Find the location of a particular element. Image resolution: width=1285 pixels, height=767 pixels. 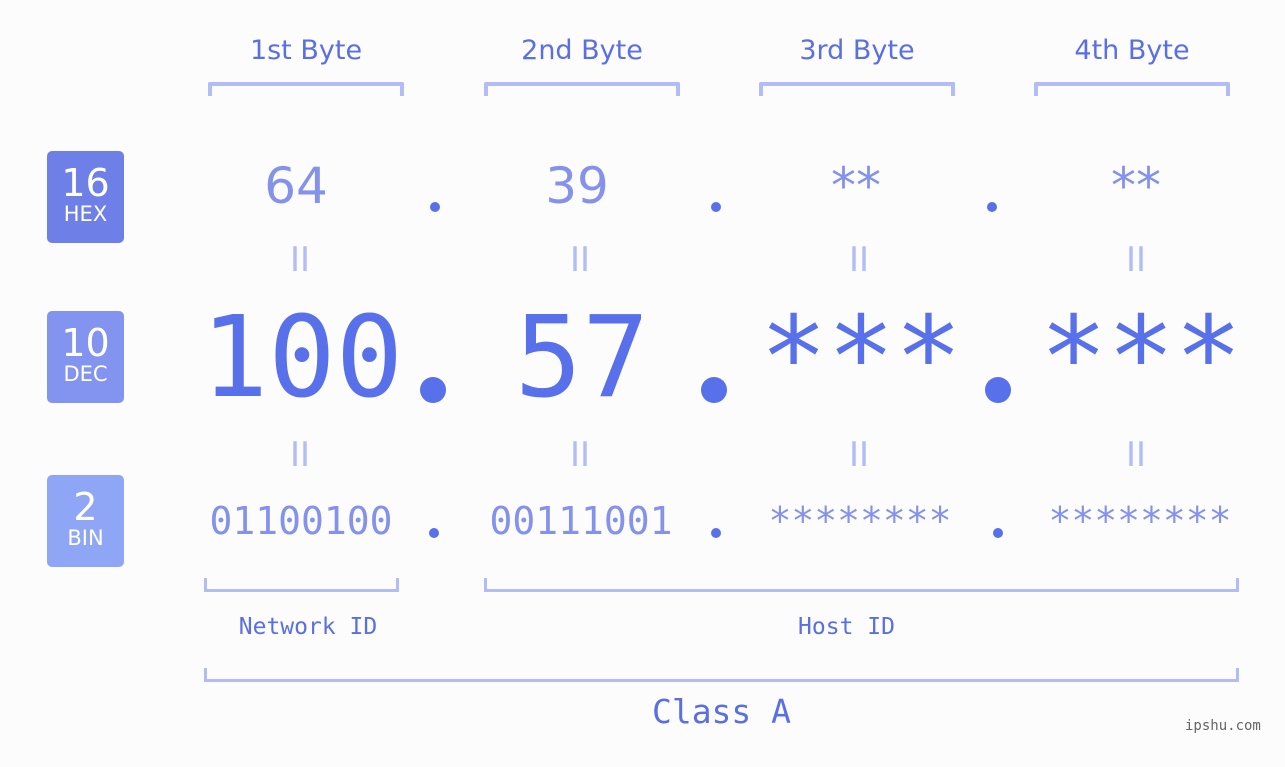

class-label: Class A is located at coordinates (721, 711).